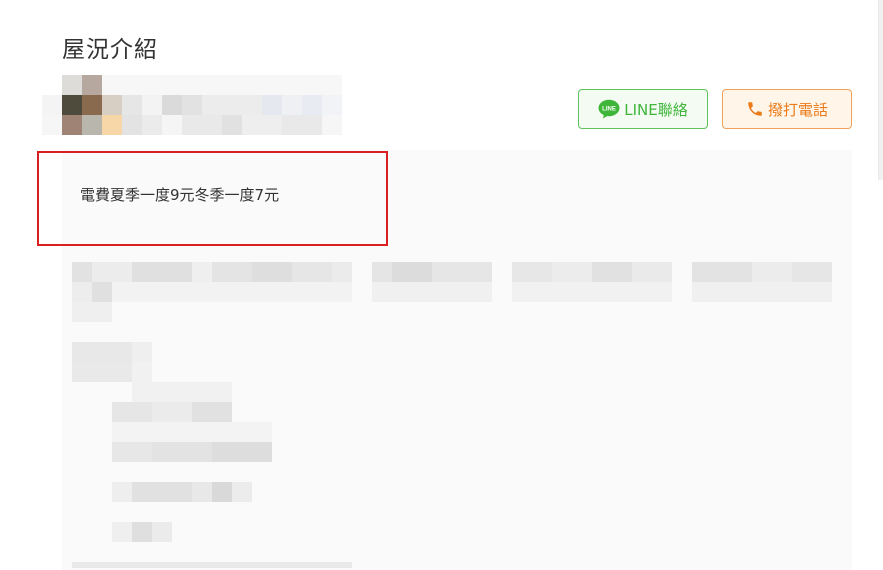 This screenshot has width=883, height=570. I want to click on obscured-agent-info, so click(192, 105).